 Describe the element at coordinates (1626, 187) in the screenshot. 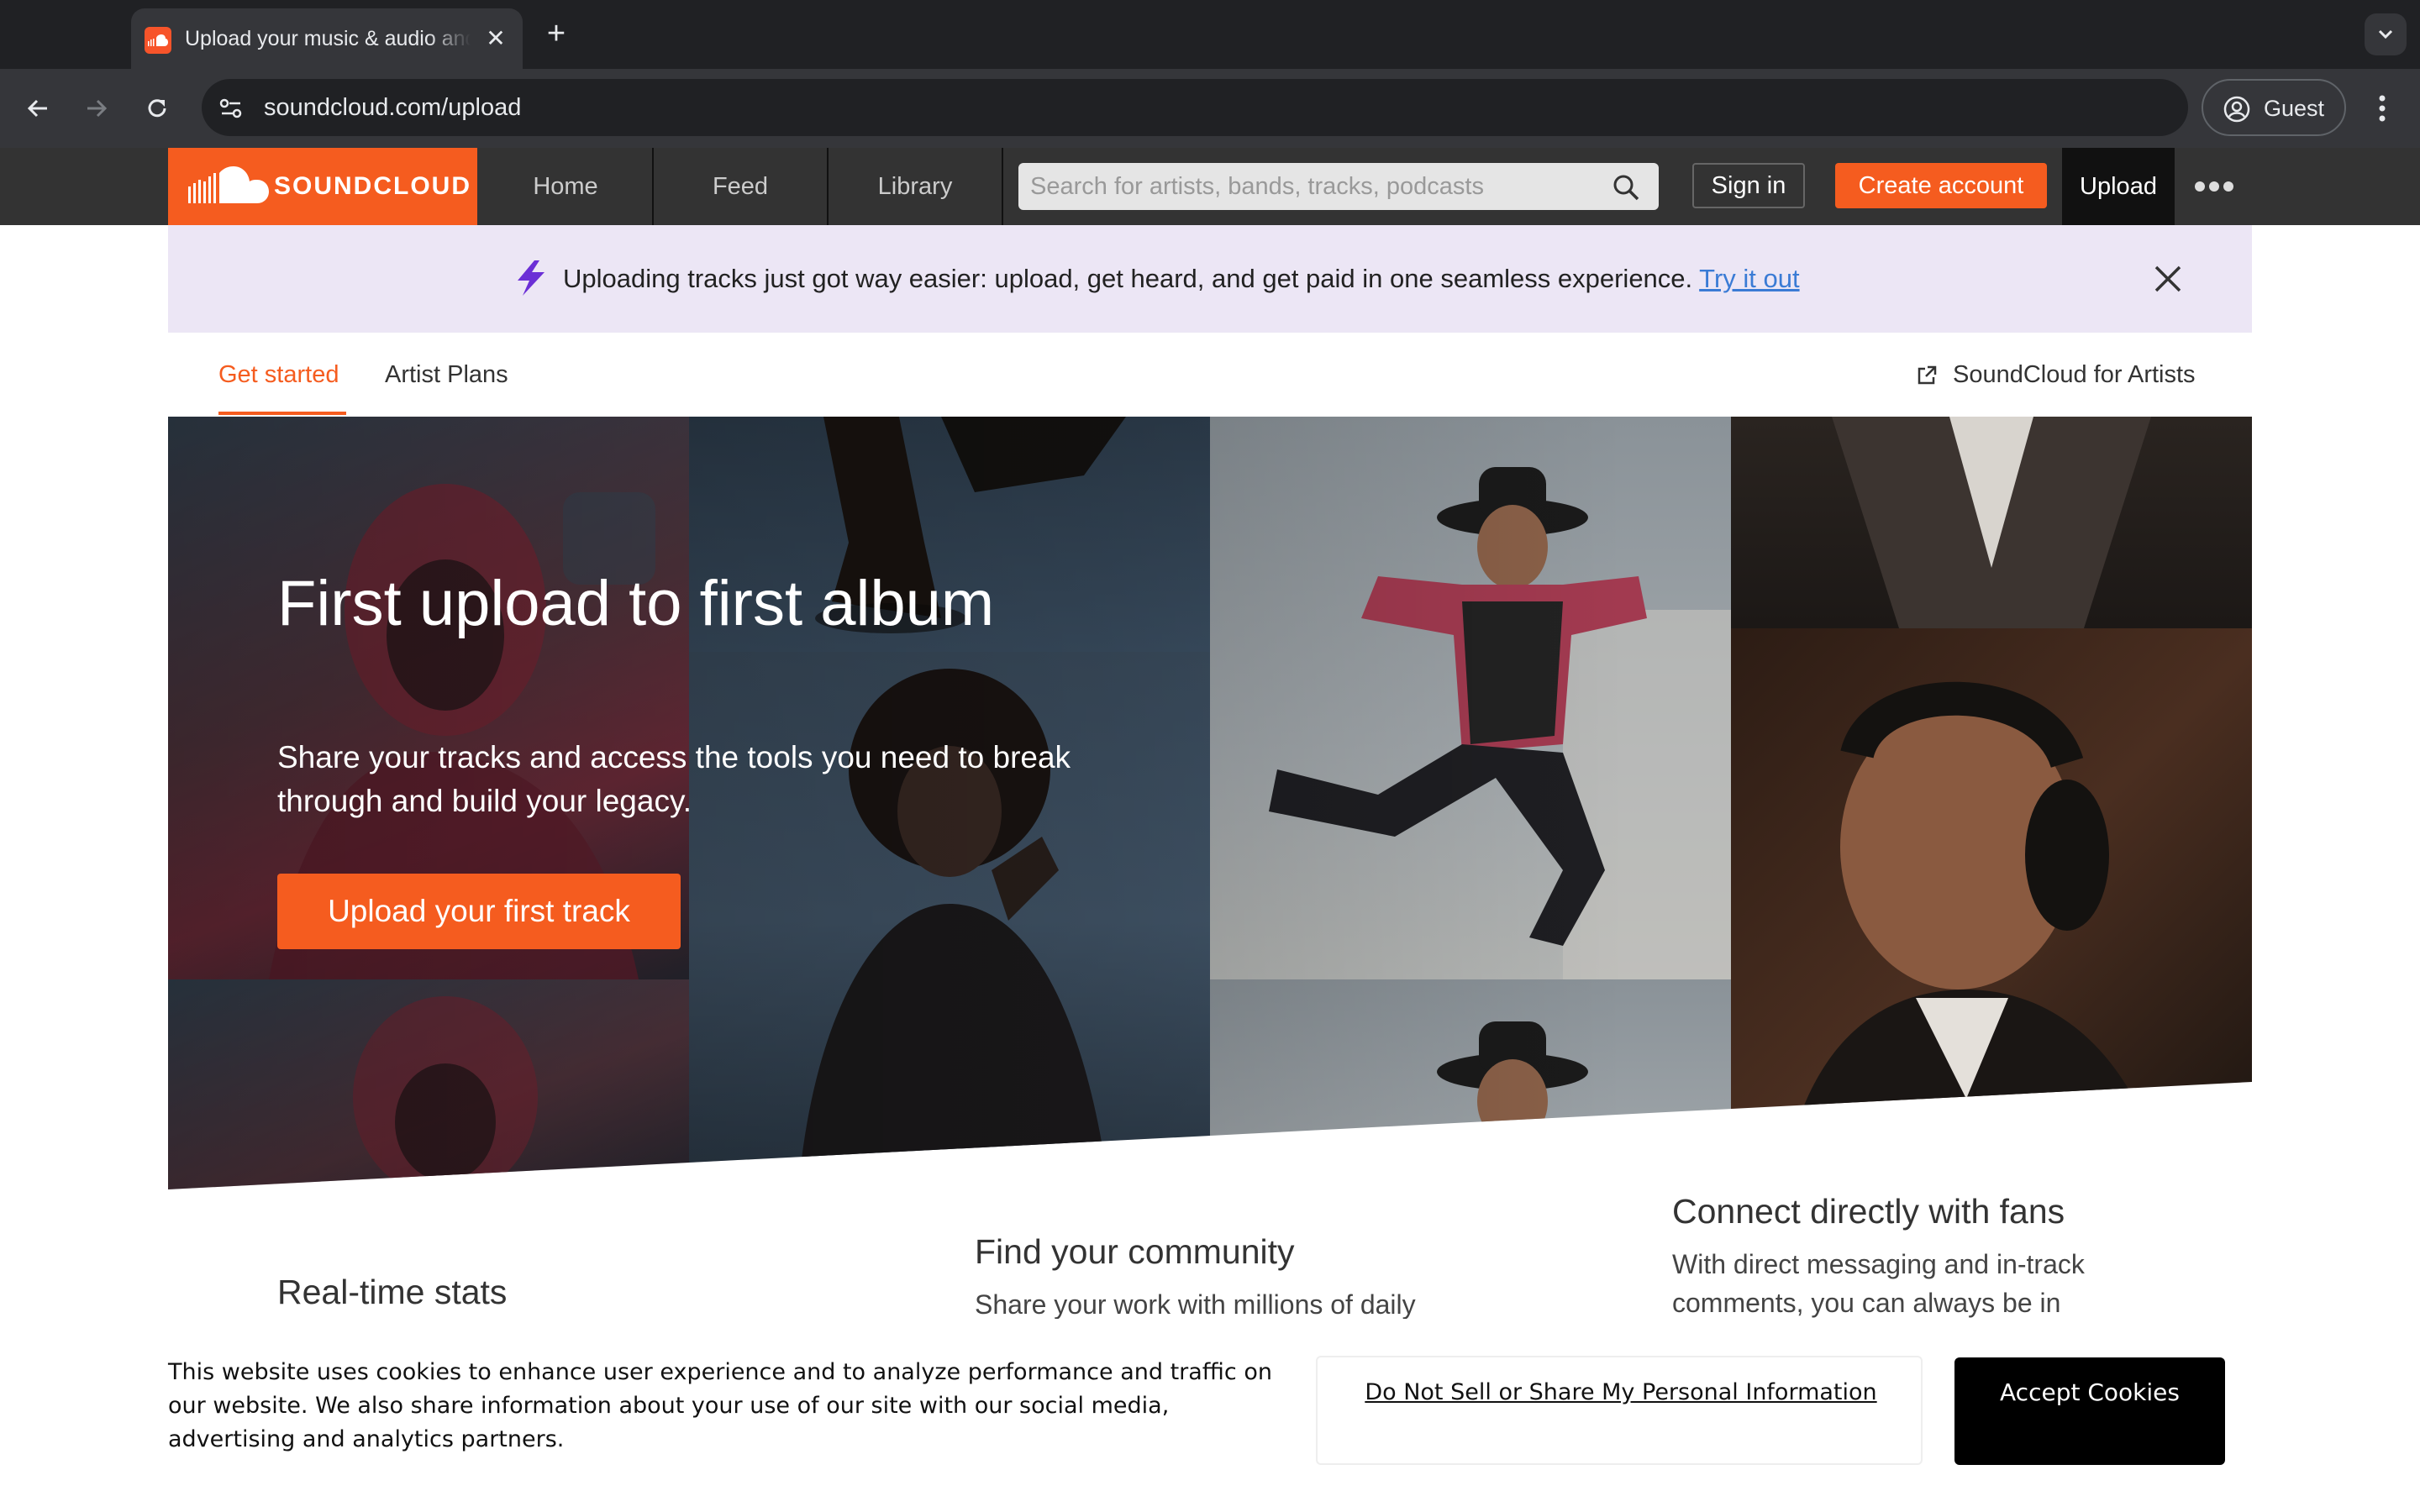

I see `search-icon` at that location.